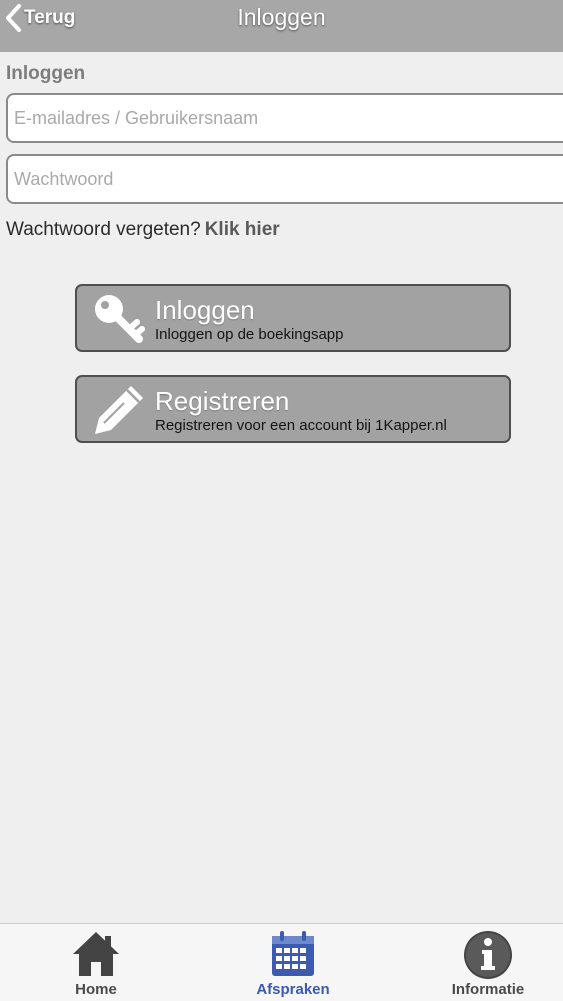  What do you see at coordinates (205, 310) in the screenshot?
I see `login-button-title: Inloggen` at bounding box center [205, 310].